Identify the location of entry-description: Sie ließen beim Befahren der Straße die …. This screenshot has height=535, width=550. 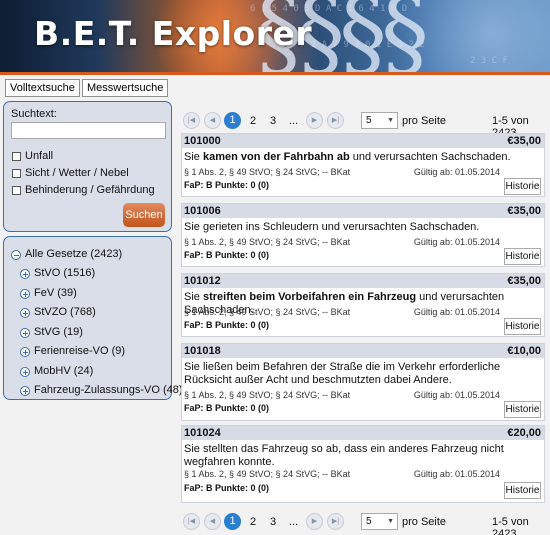
(342, 373).